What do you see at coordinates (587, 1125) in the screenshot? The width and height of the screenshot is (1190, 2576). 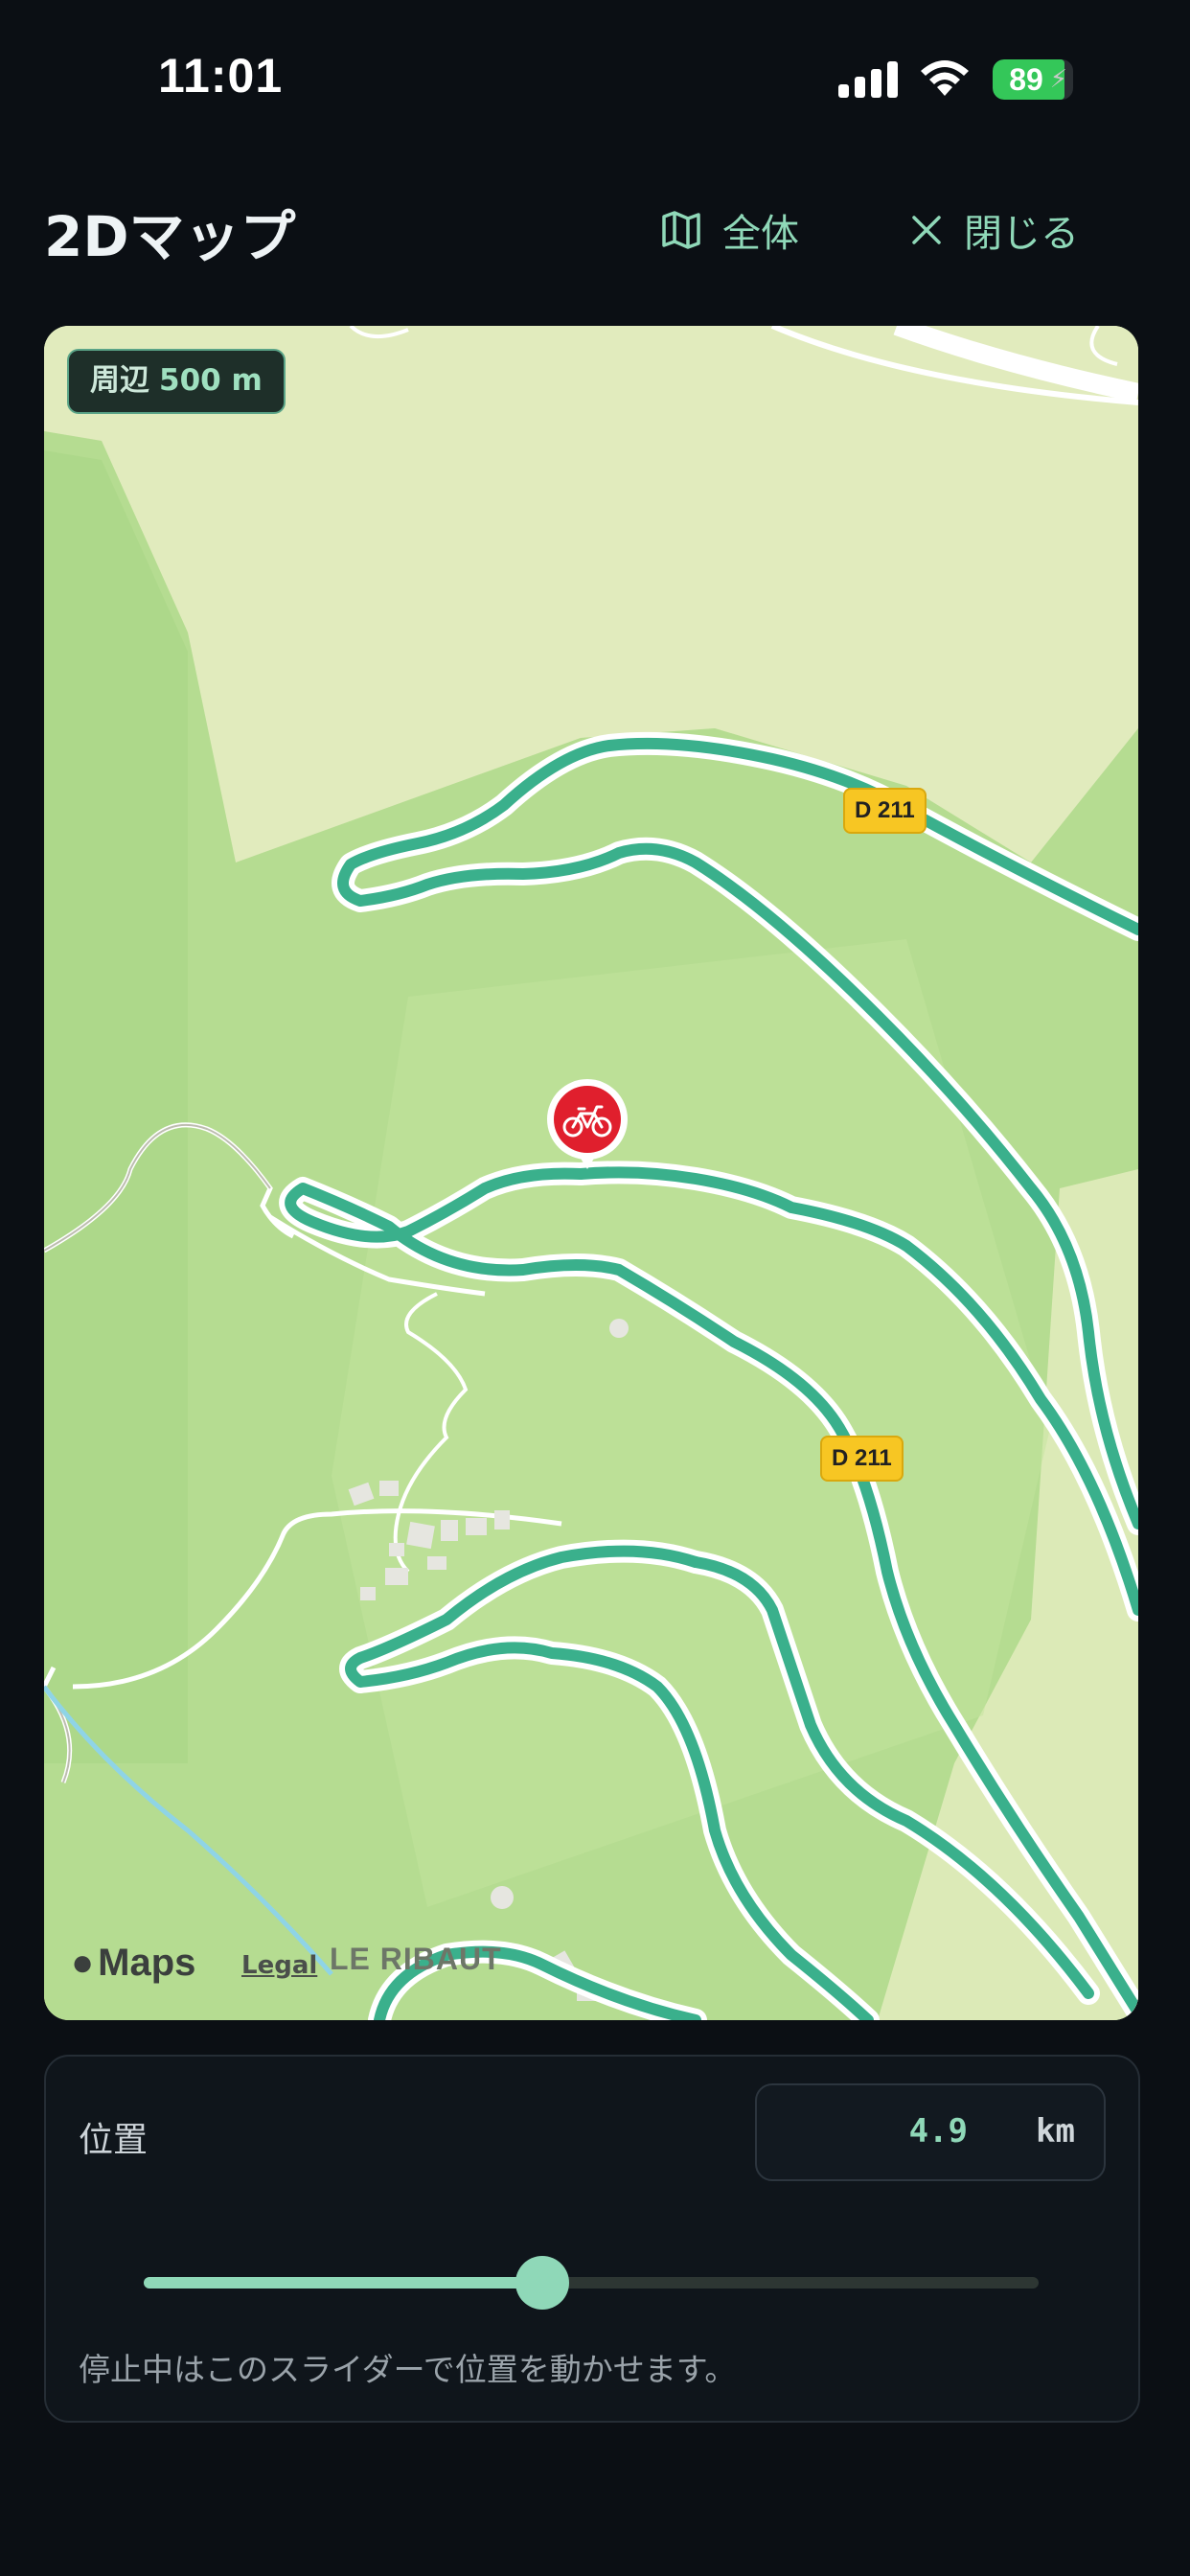 I see `bicycle-location-pin-icon` at bounding box center [587, 1125].